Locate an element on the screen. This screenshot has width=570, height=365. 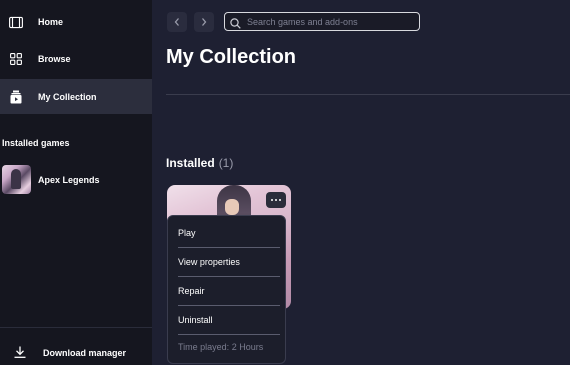
chevron-left-icon is located at coordinates (176, 22).